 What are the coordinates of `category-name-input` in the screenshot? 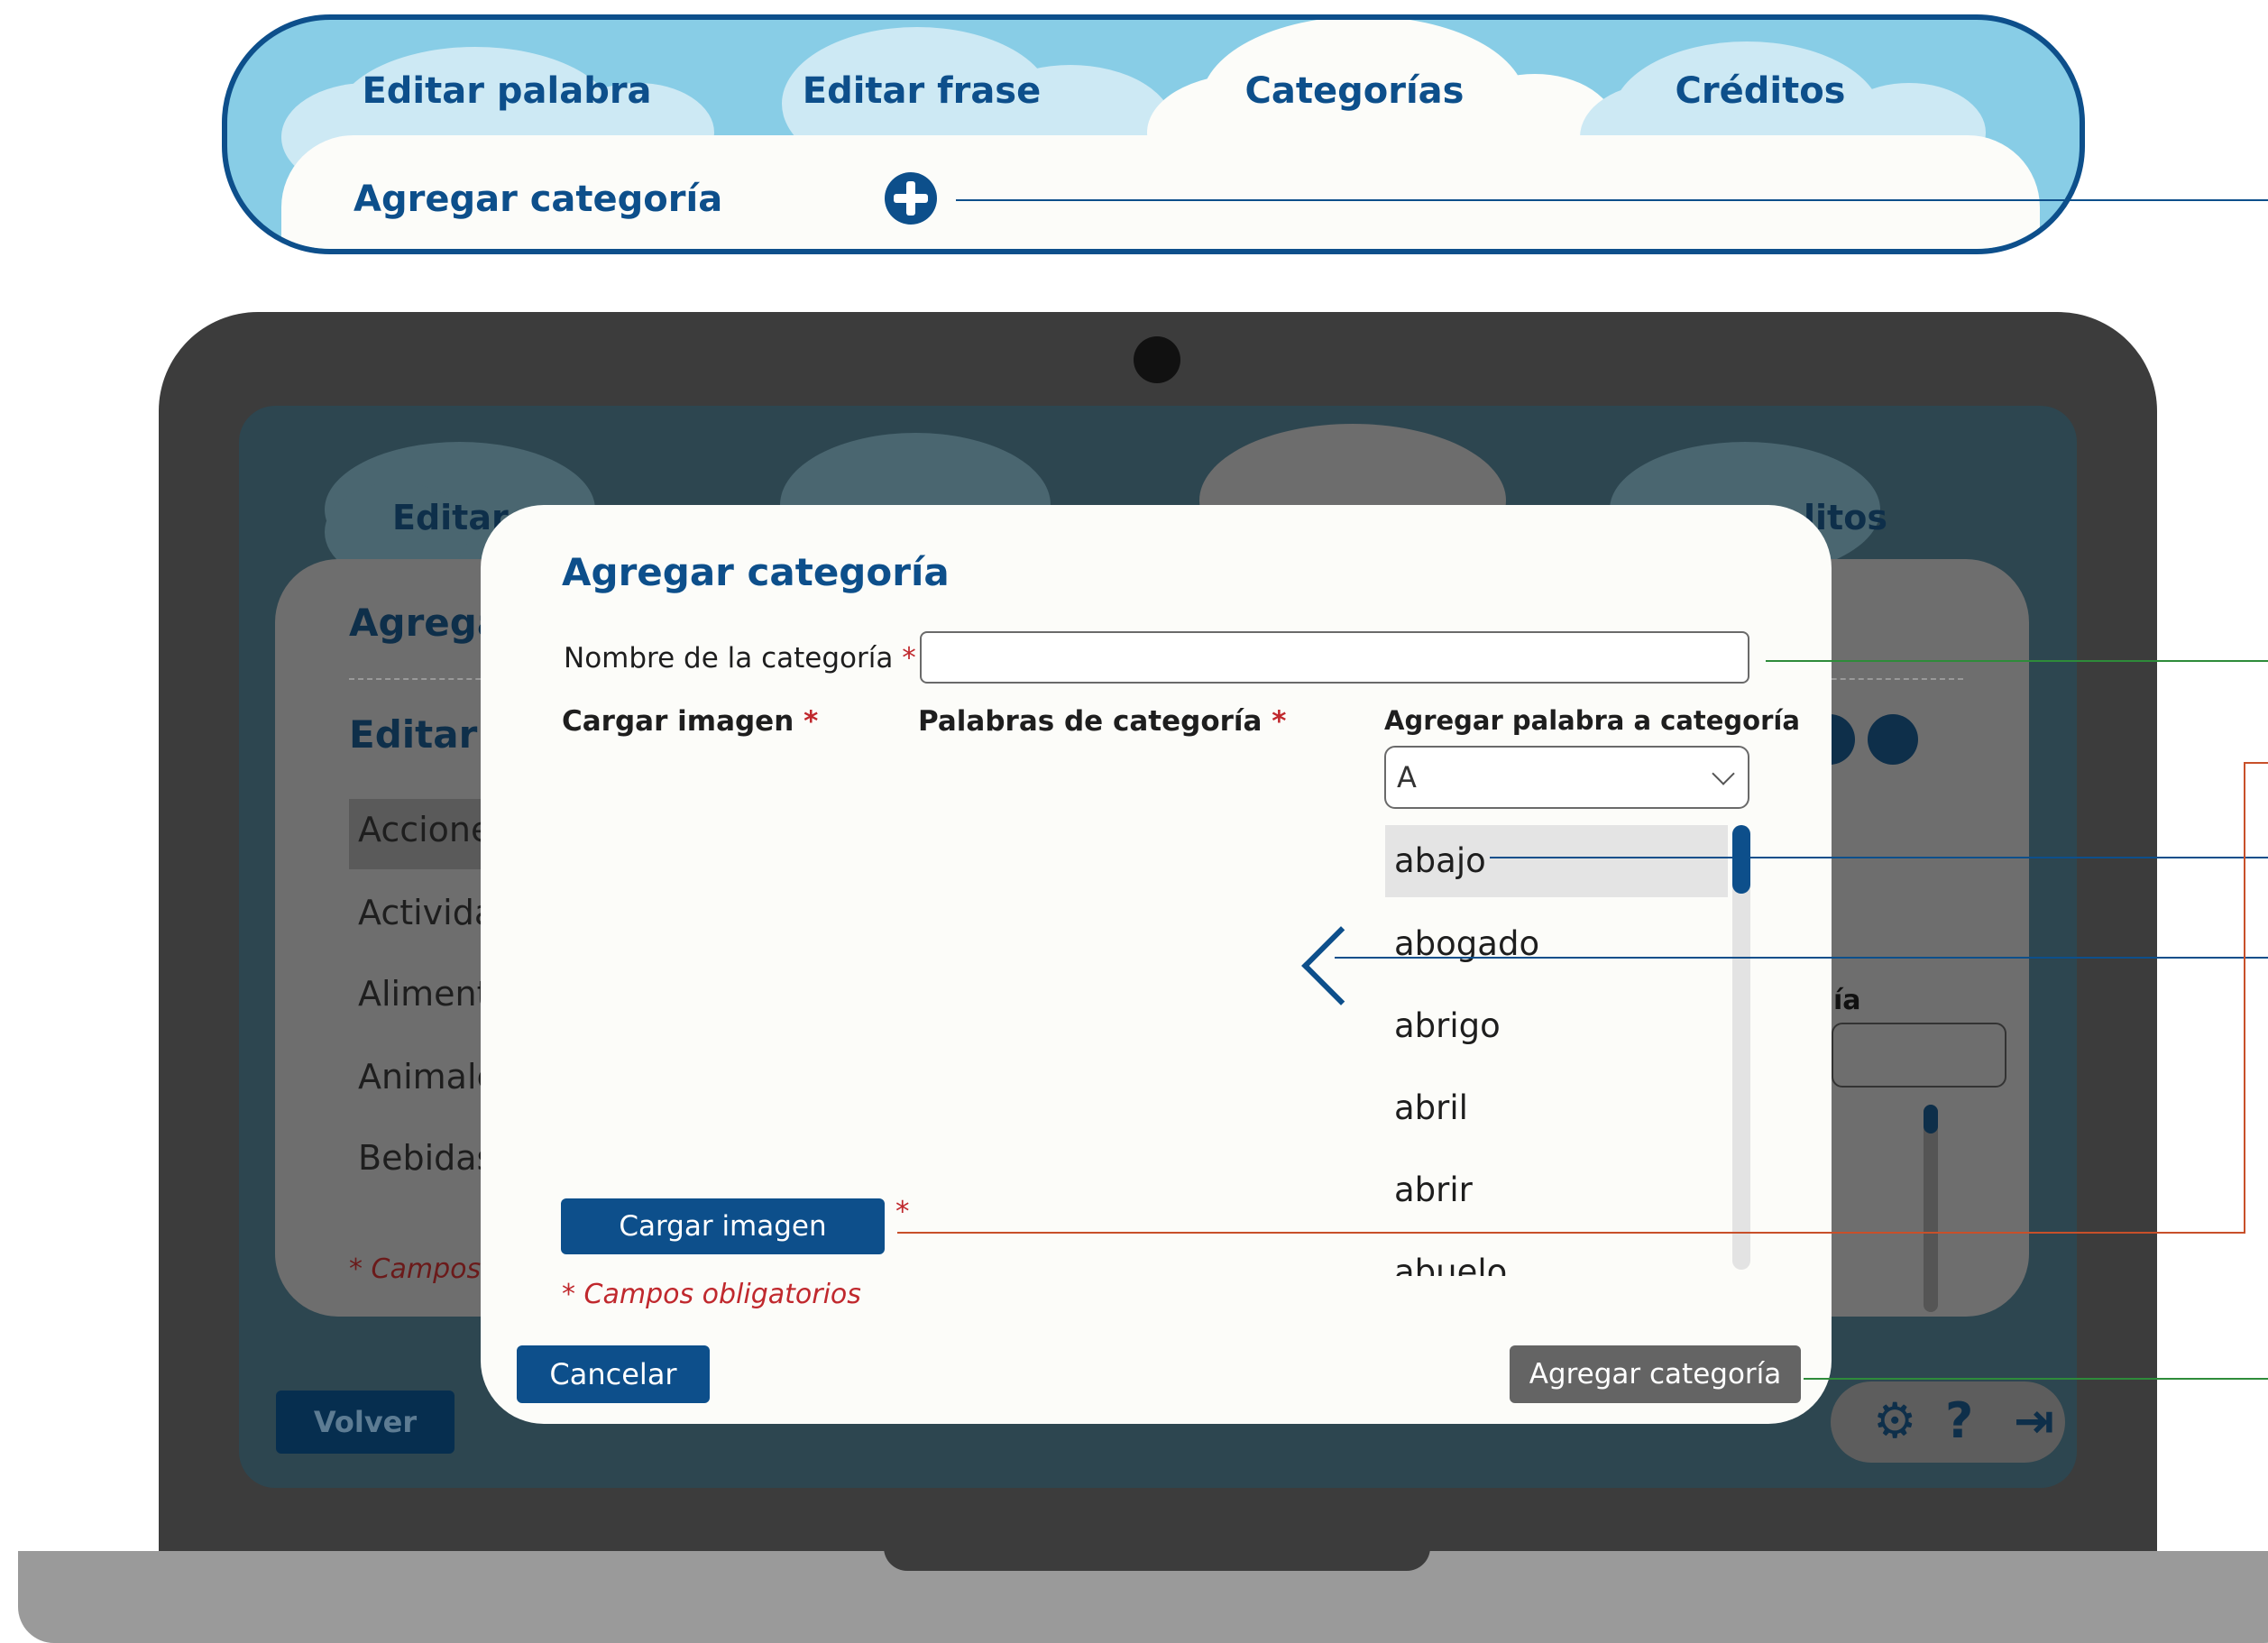 It's located at (1334, 657).